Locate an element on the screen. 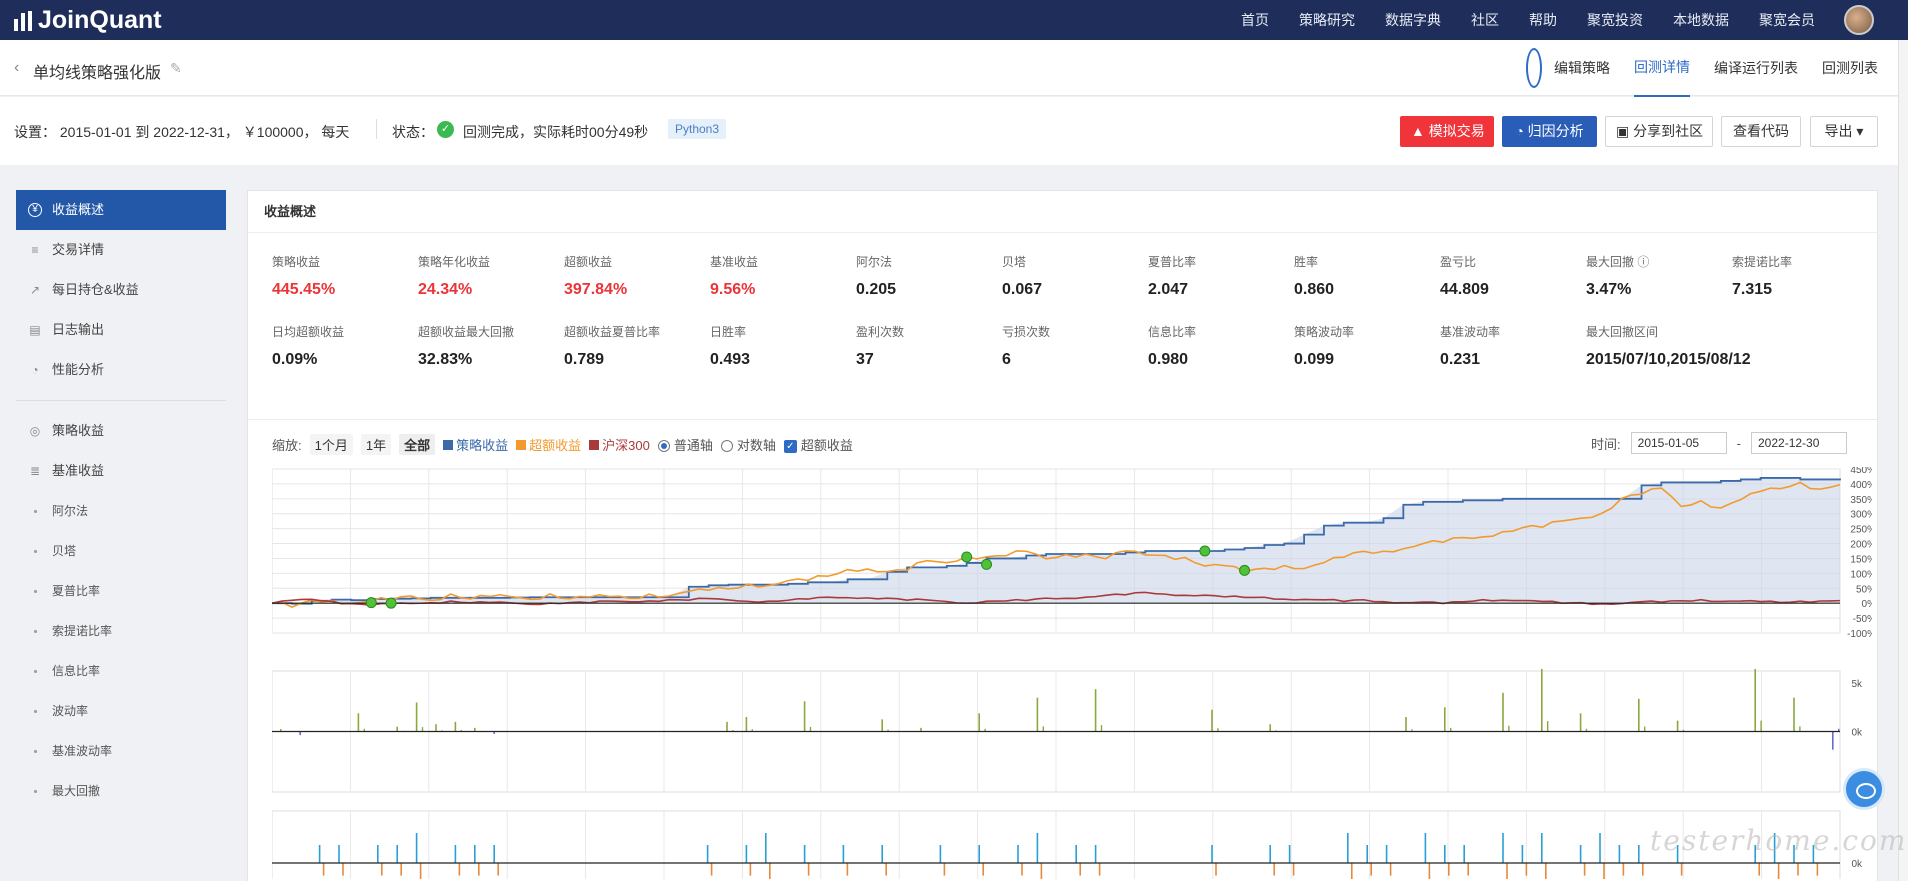 Image resolution: width=1908 pixels, height=881 pixels. sidebar-item-label: 每日持仓&收益 is located at coordinates (95, 289).